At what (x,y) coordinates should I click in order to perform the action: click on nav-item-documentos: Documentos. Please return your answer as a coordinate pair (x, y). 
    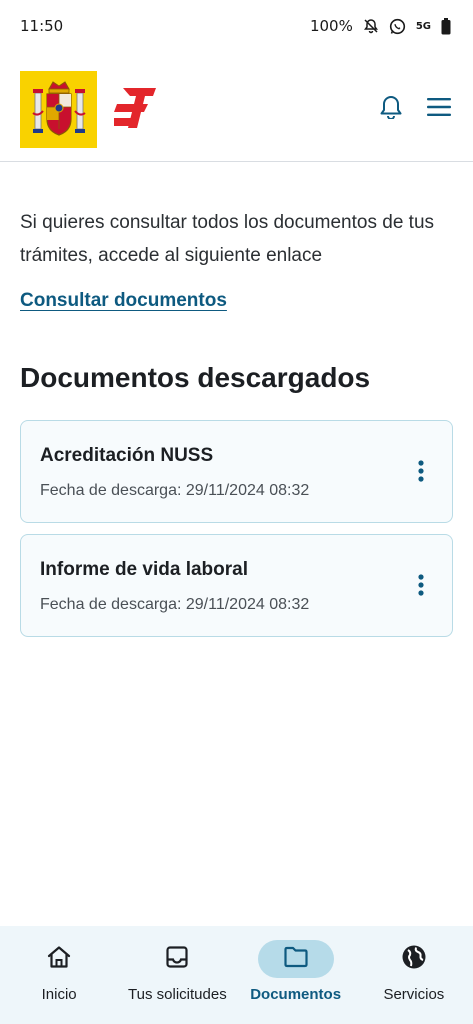
    Looking at the image, I should click on (296, 975).